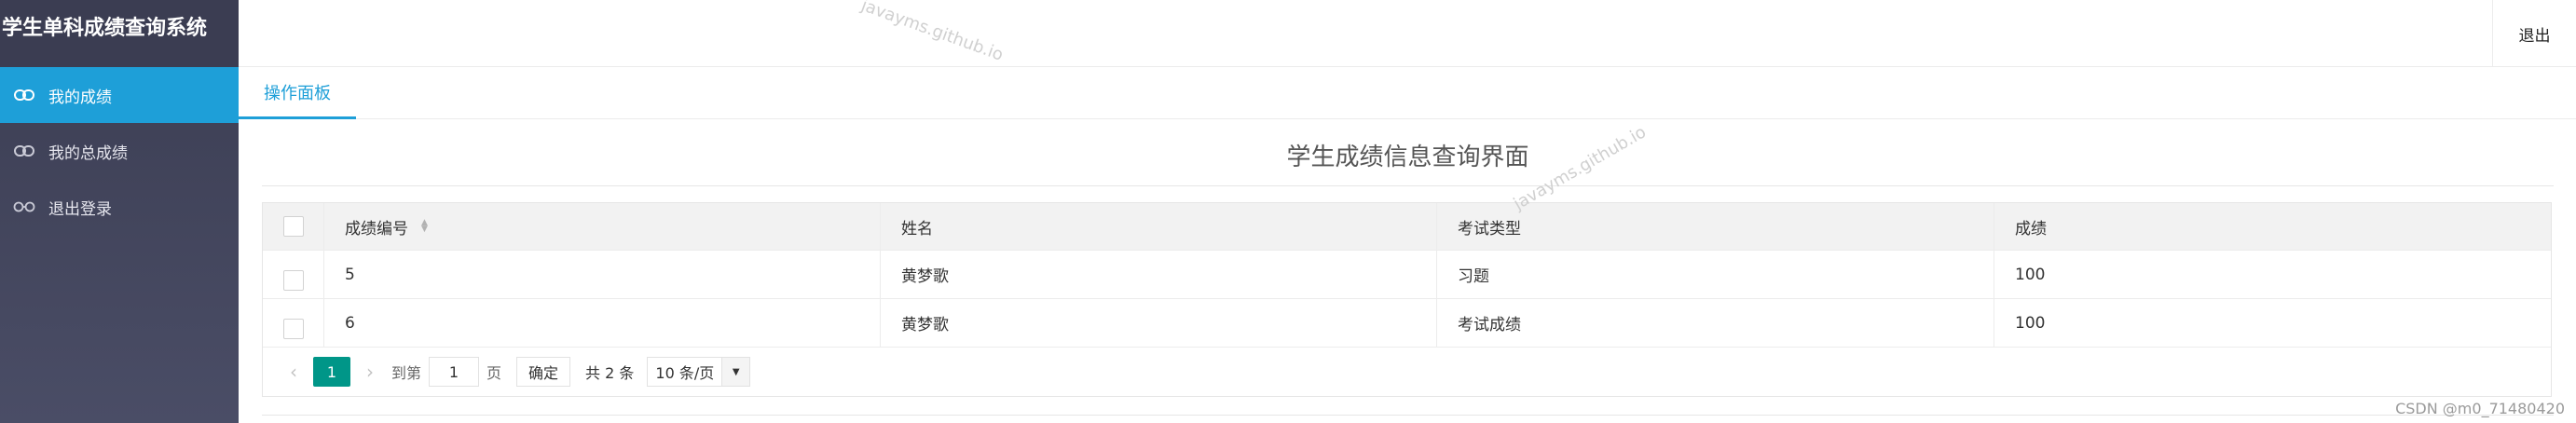 Image resolution: width=2576 pixels, height=423 pixels. What do you see at coordinates (2272, 226) in the screenshot?
I see `column-header-score: 成绩` at bounding box center [2272, 226].